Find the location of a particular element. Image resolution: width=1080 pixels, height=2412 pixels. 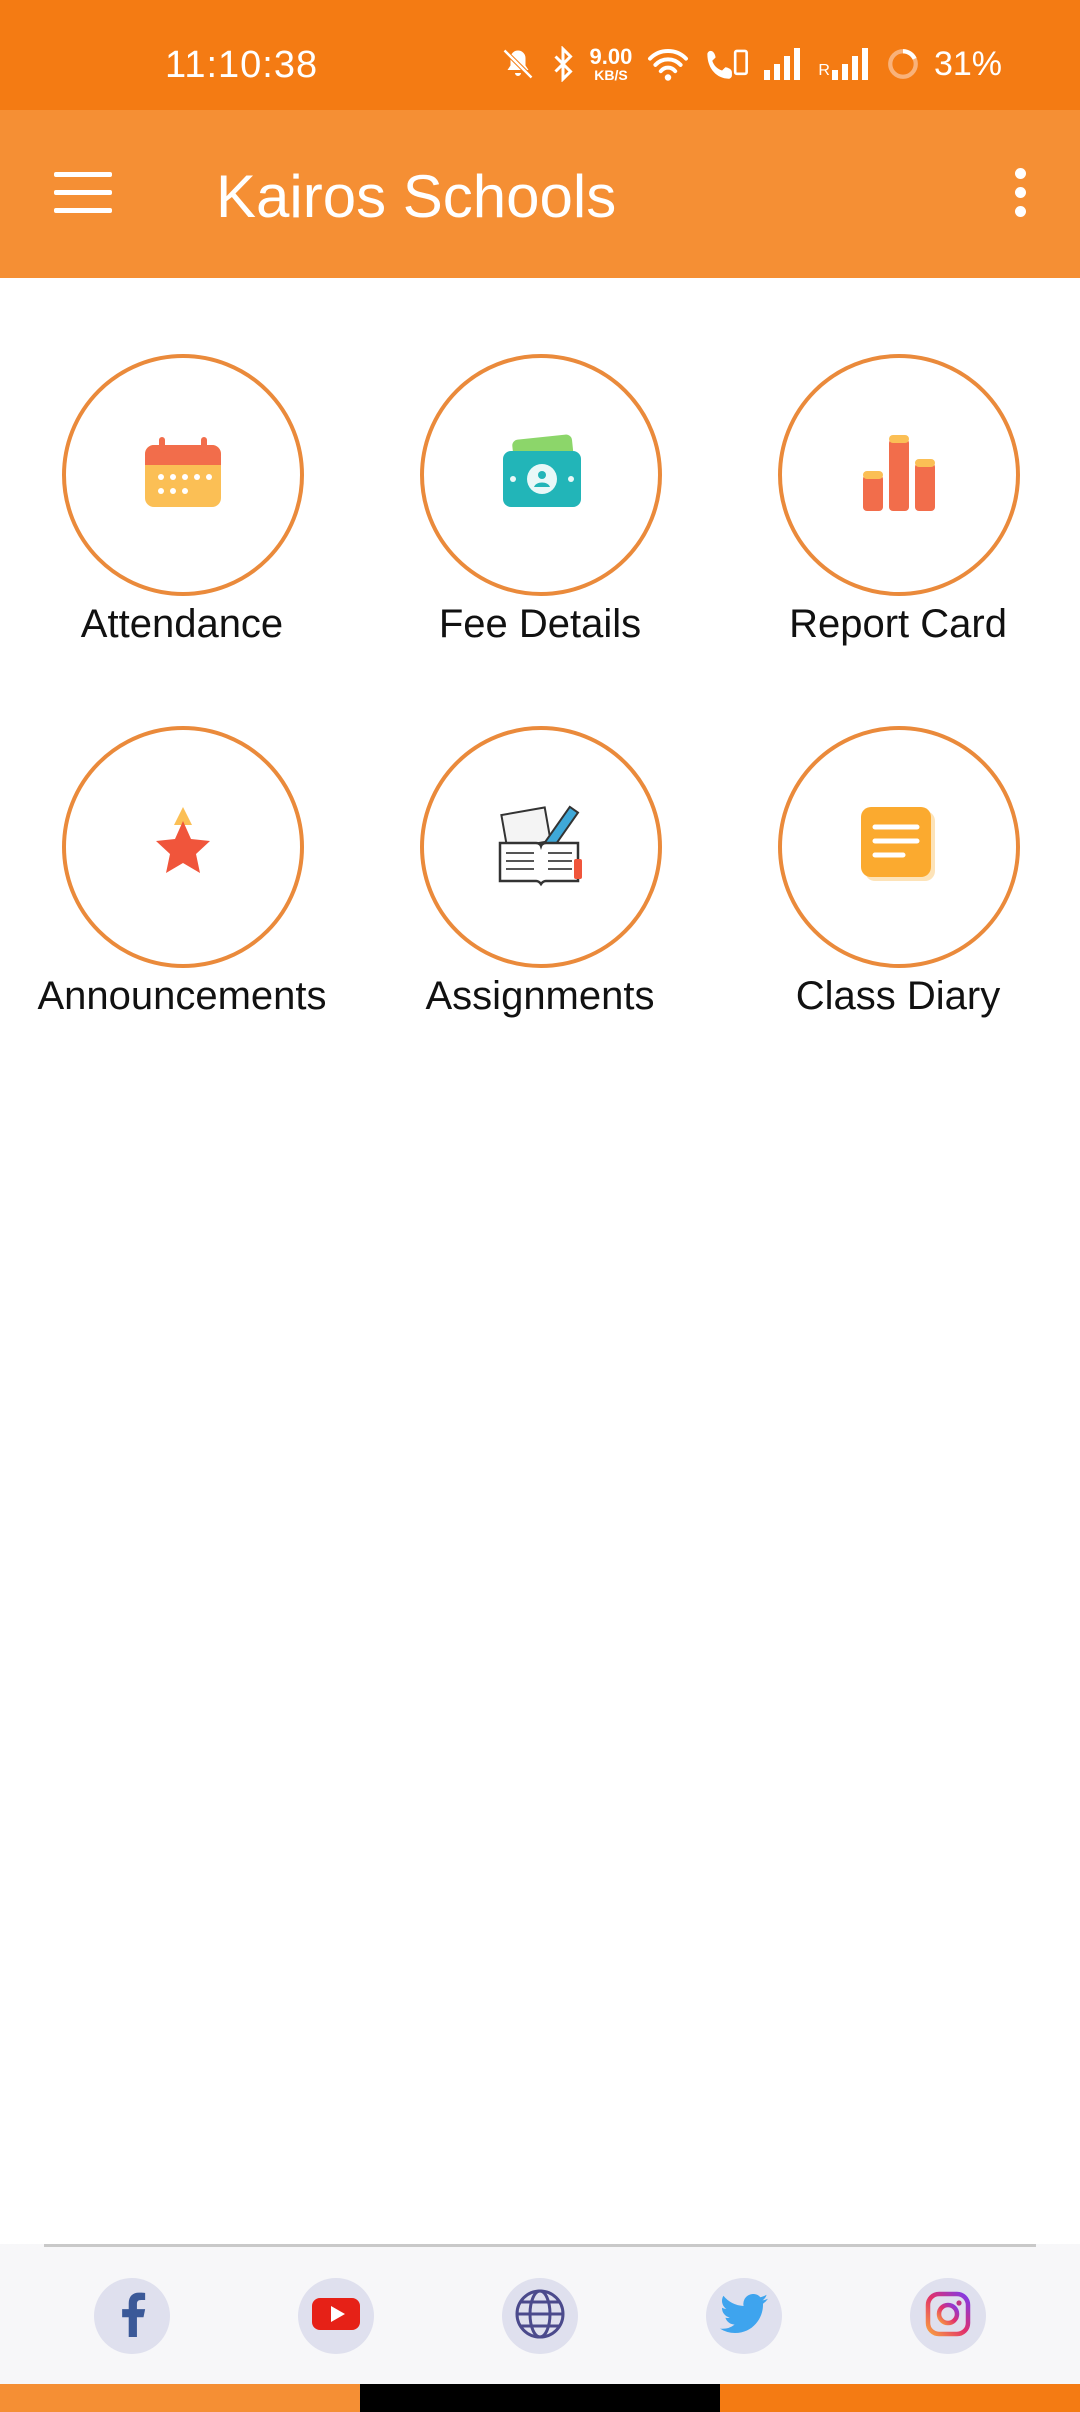

tile-attendance: Attendance is located at coordinates (182, 504).